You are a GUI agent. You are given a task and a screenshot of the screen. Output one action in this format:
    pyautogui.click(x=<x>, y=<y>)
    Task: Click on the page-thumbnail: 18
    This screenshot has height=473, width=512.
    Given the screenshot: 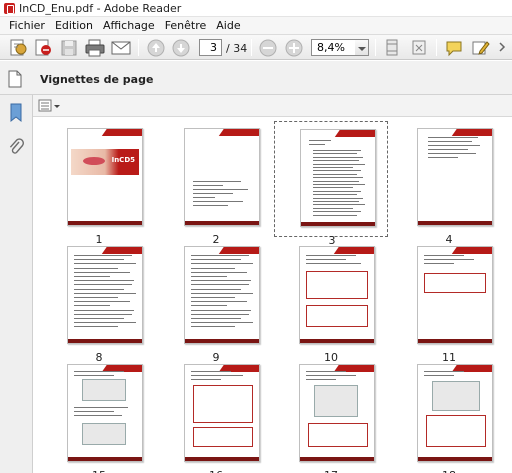 What is the action you would take?
    pyautogui.click(x=449, y=415)
    